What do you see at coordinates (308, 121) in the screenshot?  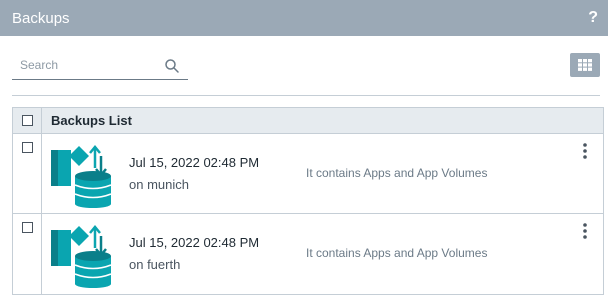 I see `table-header: Backups List` at bounding box center [308, 121].